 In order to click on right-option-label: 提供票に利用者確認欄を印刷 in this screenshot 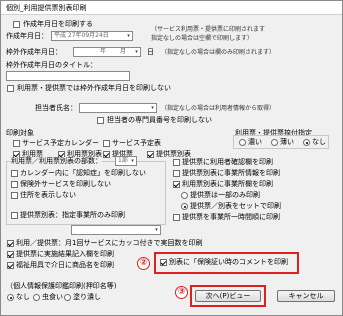, I will do `click(227, 162)`.